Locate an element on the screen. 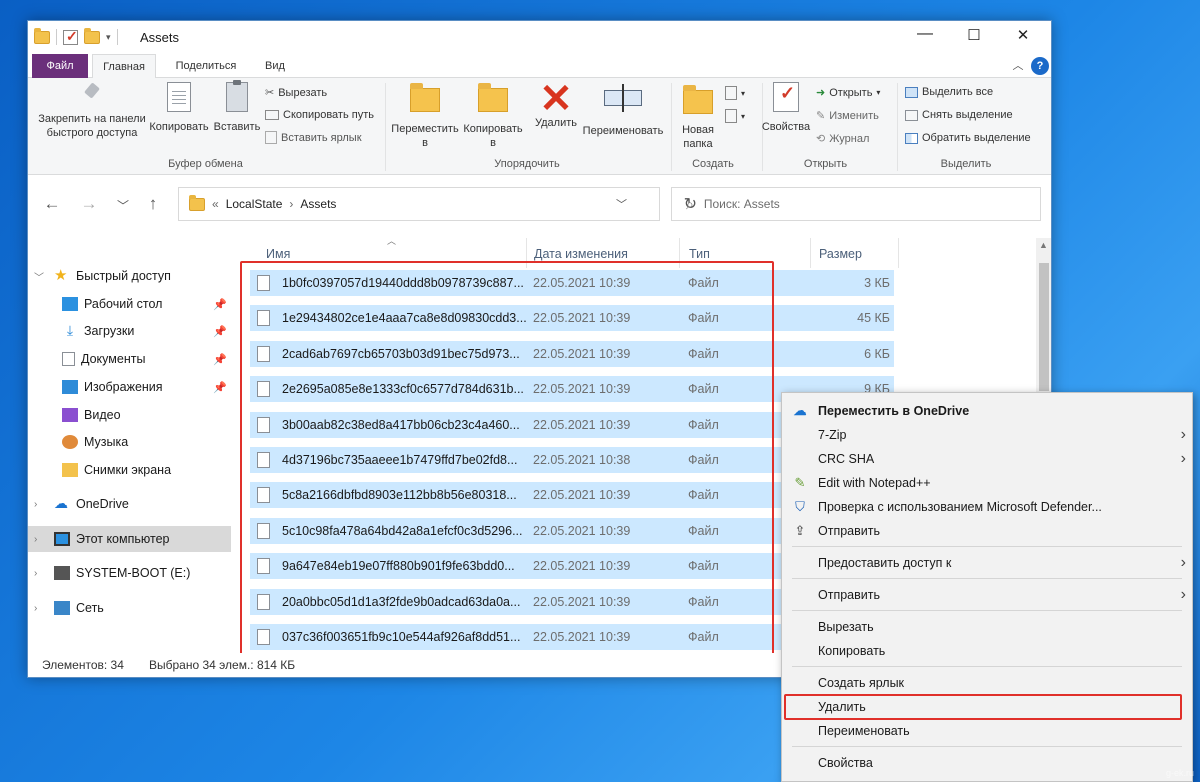 Image resolution: width=1200 pixels, height=782 pixels. nav-pictures: Изображения 📌 is located at coordinates (129, 387).